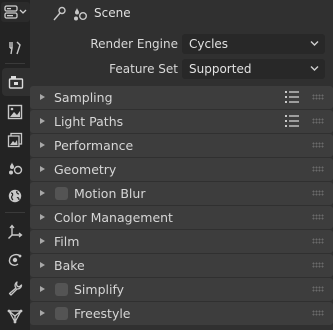  I want to click on view-layer-tab, so click(15, 140).